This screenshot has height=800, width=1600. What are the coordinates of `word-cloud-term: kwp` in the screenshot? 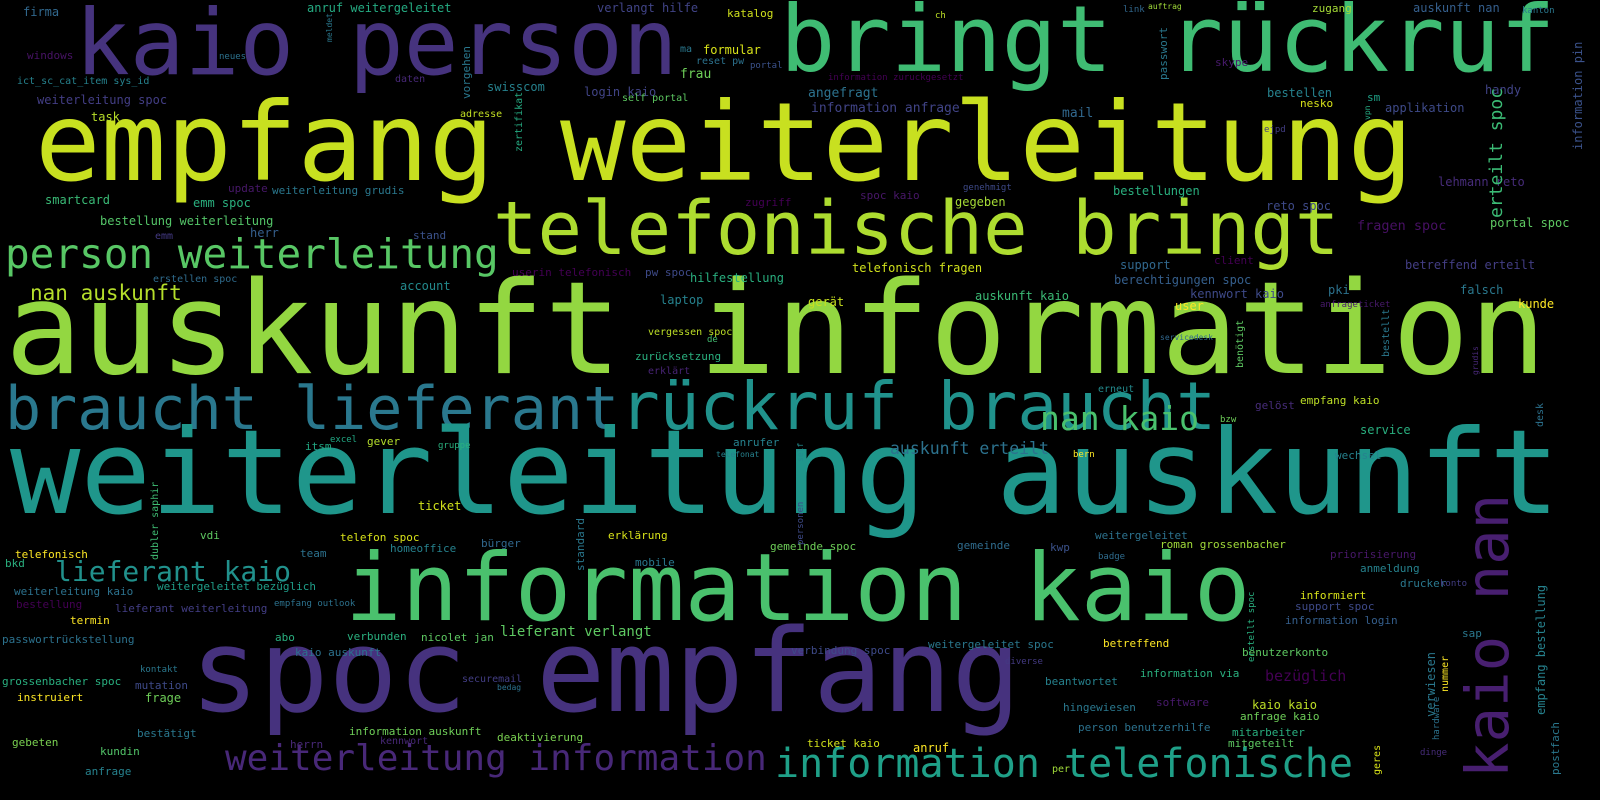 It's located at (1060, 547).